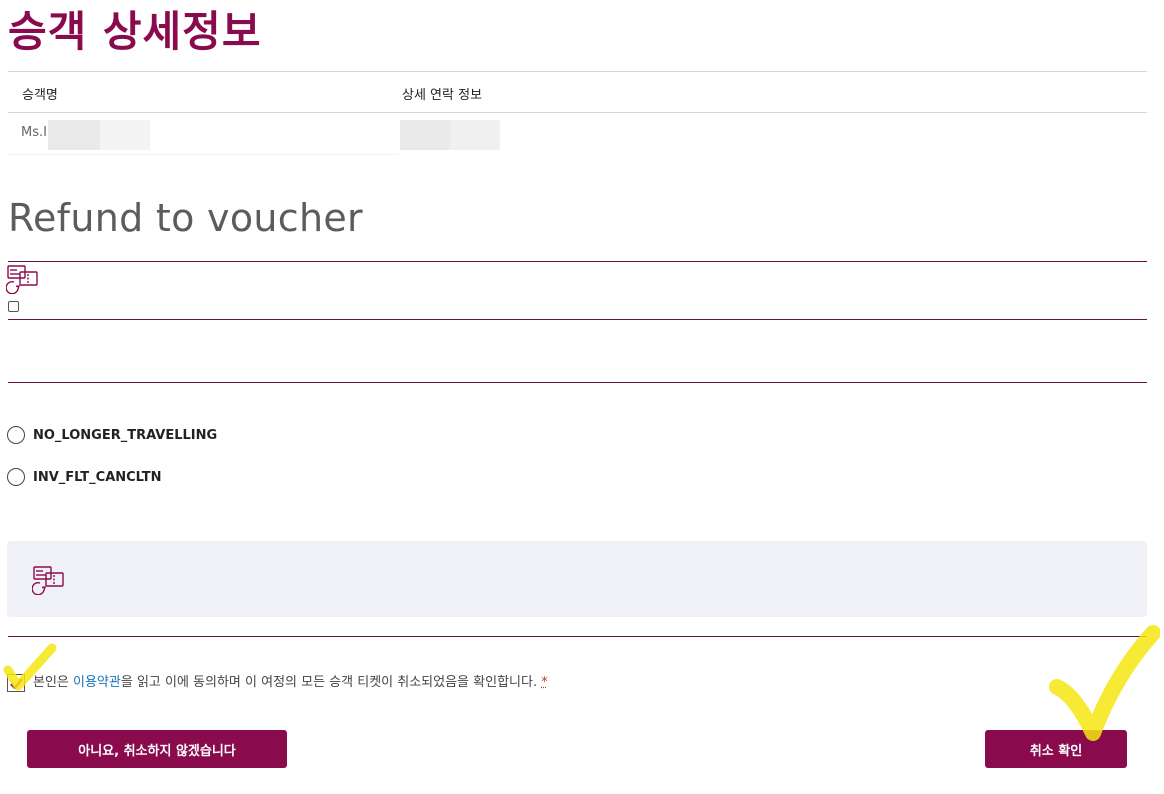 This screenshot has height=794, width=1164. I want to click on confirm-cancellation-button: 취소 확인, so click(1056, 749).